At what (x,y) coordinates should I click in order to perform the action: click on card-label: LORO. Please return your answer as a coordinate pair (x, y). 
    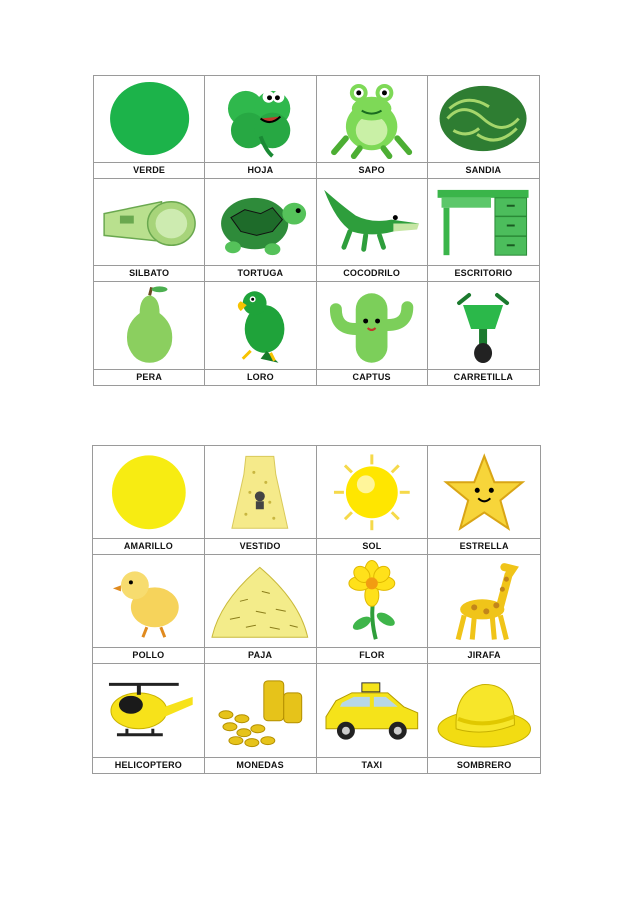
    Looking at the image, I should click on (260, 377).